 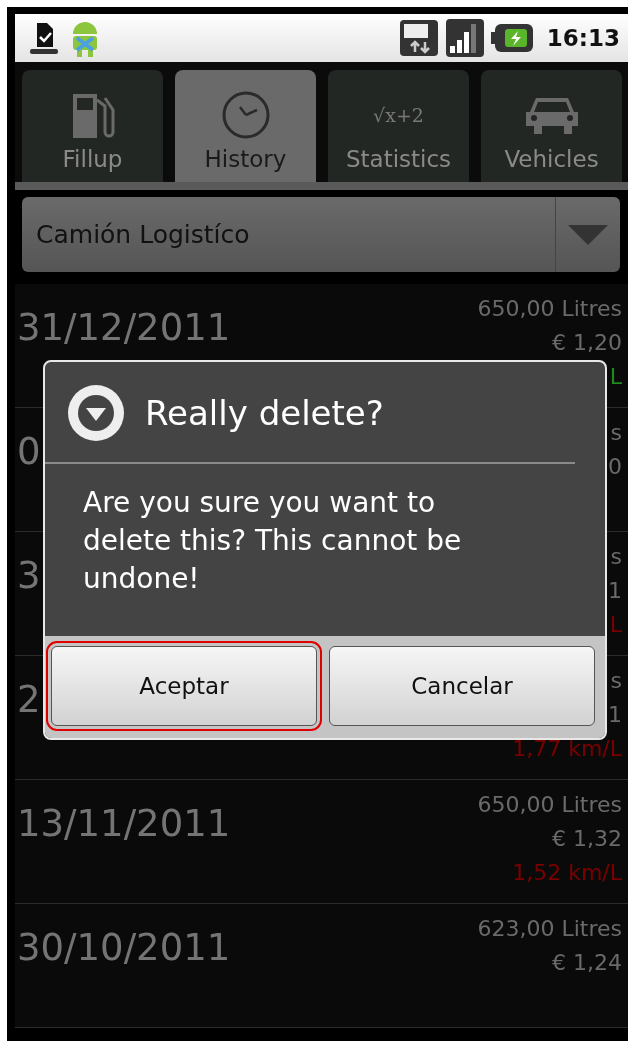 What do you see at coordinates (321, 842) in the screenshot?
I see `history-row: 13/11/2011 650,00 Litres € 1,32 1,52 km/L` at bounding box center [321, 842].